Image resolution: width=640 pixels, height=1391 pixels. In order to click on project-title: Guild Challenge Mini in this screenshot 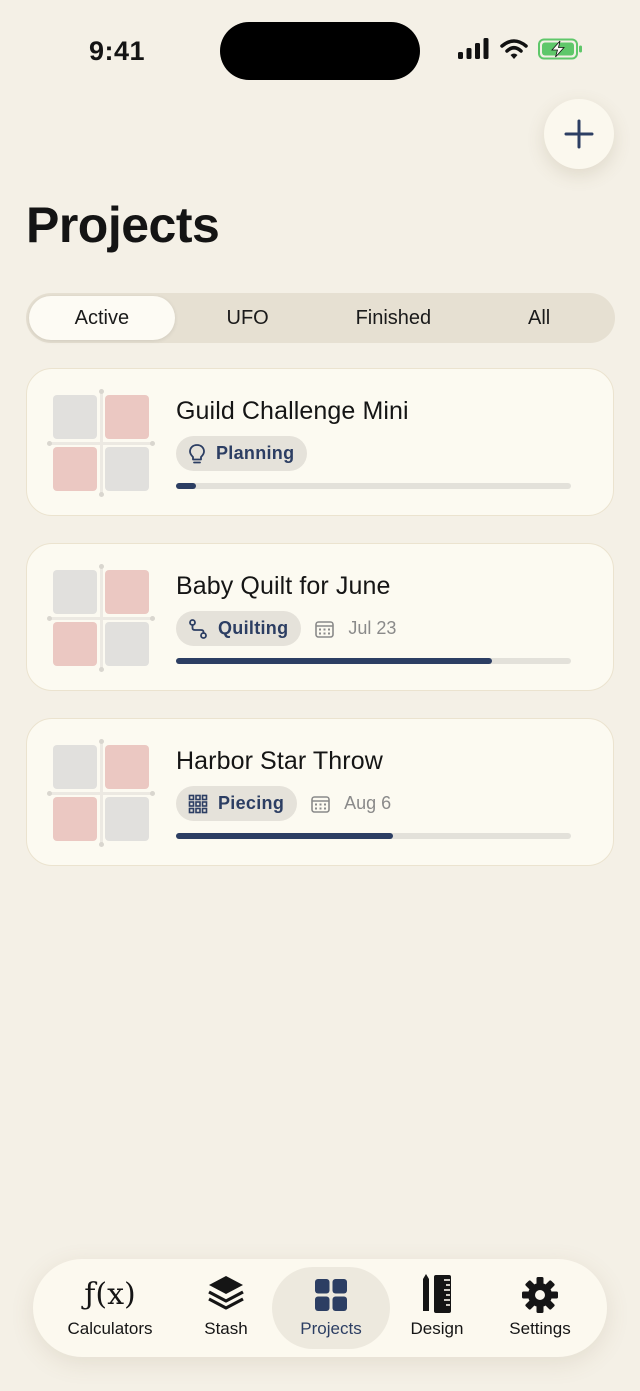, I will do `click(292, 411)`.